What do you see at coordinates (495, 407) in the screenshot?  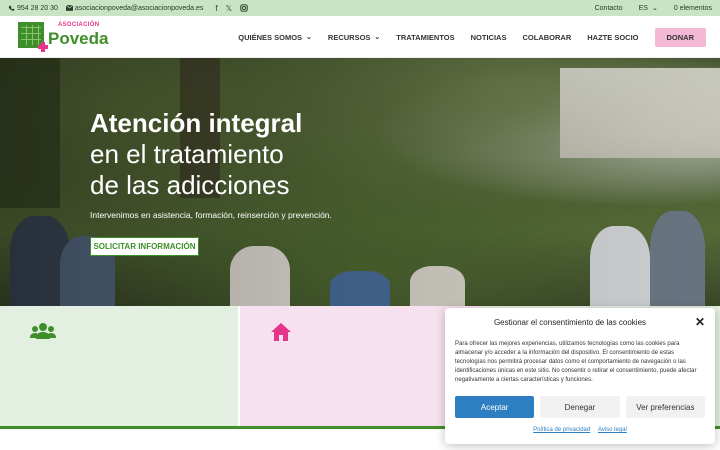 I see `accept-button: Aceptar` at bounding box center [495, 407].